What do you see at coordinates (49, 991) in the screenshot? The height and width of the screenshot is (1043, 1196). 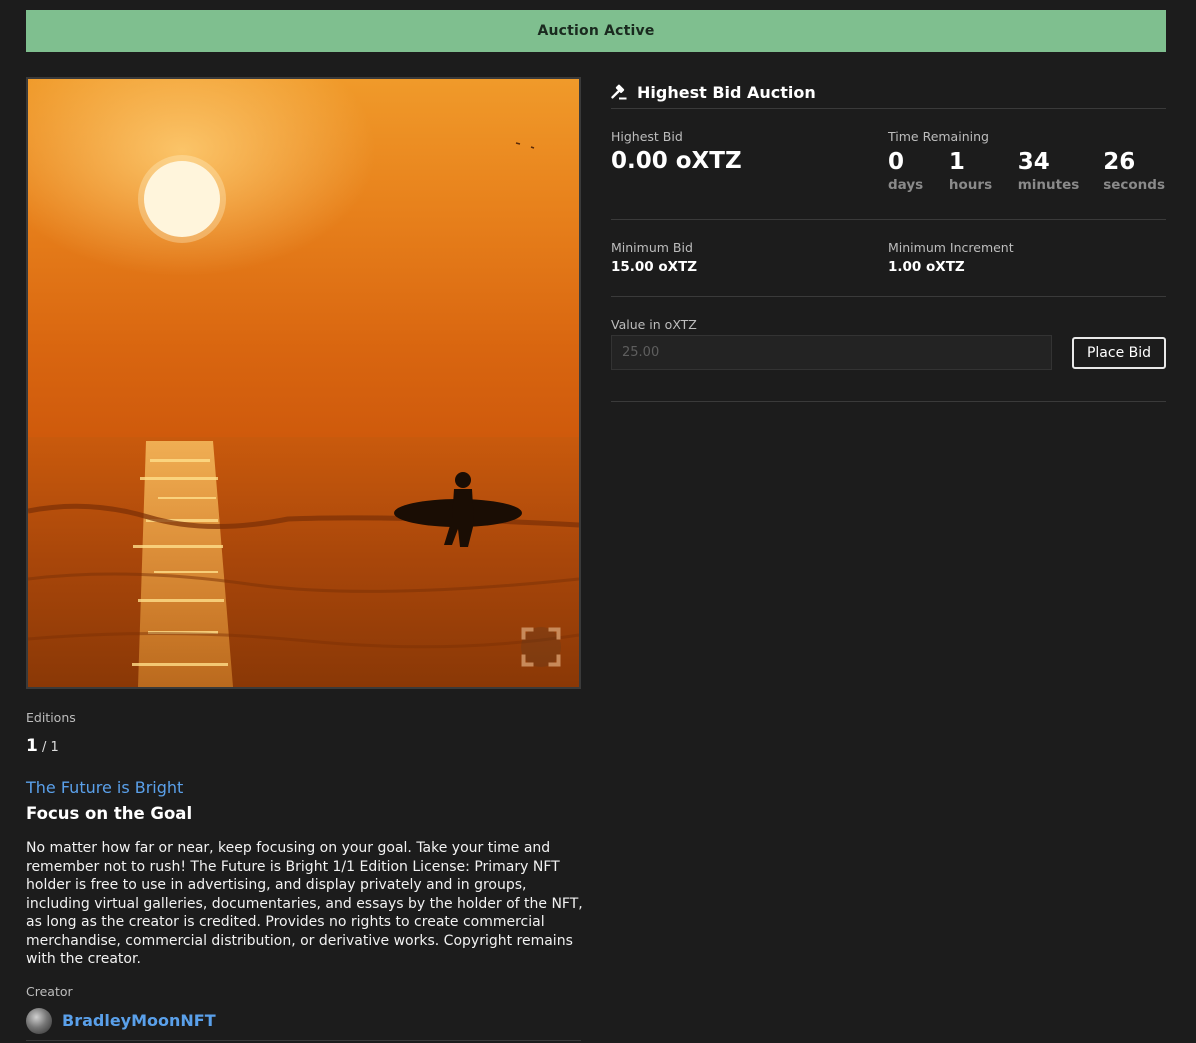 I see `creator-label: Creator` at bounding box center [49, 991].